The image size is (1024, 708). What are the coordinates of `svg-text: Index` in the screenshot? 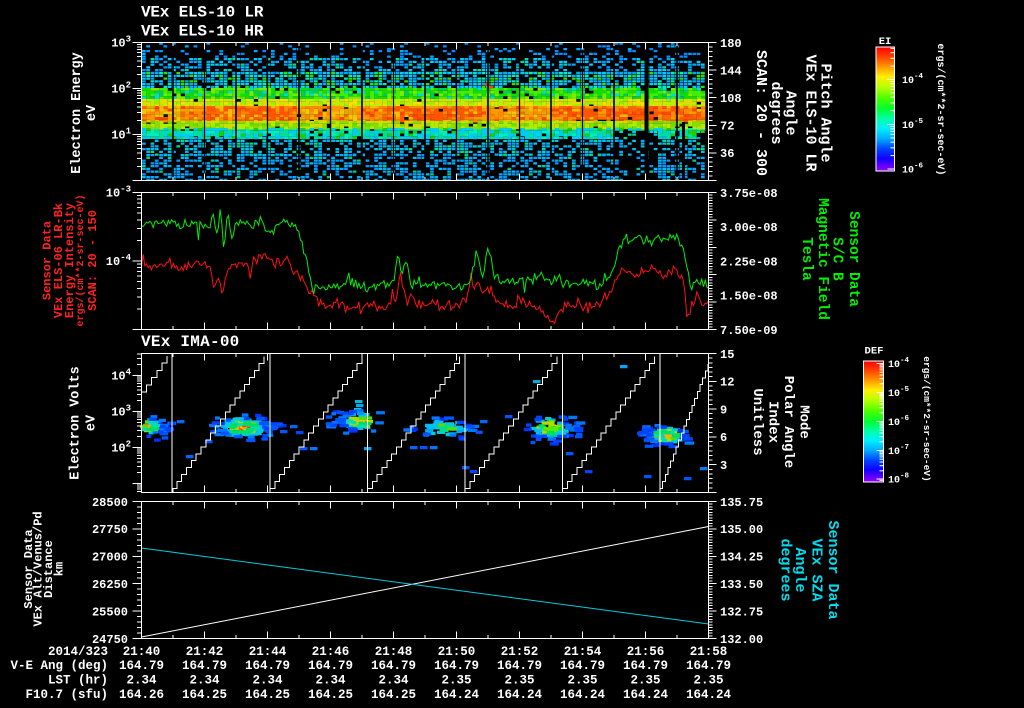 It's located at (773, 422).